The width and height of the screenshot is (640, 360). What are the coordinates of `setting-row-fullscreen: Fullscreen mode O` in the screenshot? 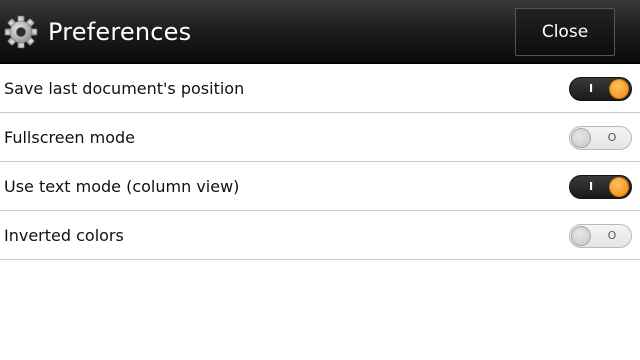 It's located at (320, 137).